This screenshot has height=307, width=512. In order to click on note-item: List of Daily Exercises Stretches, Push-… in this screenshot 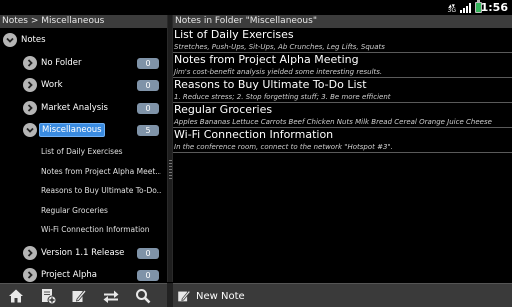, I will do `click(342, 40)`.